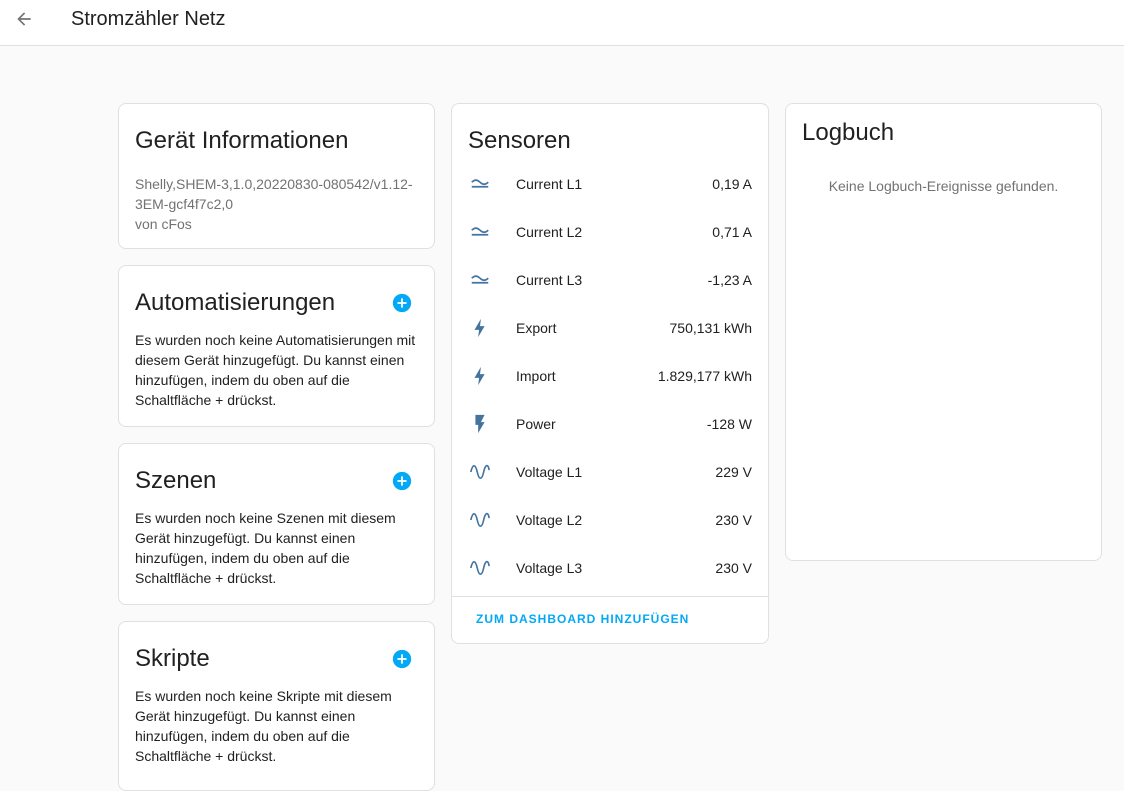 Image resolution: width=1124 pixels, height=791 pixels. I want to click on add-to-dashboard-button: ZUM DASHBOARD HINZUFÜGEN, so click(582, 619).